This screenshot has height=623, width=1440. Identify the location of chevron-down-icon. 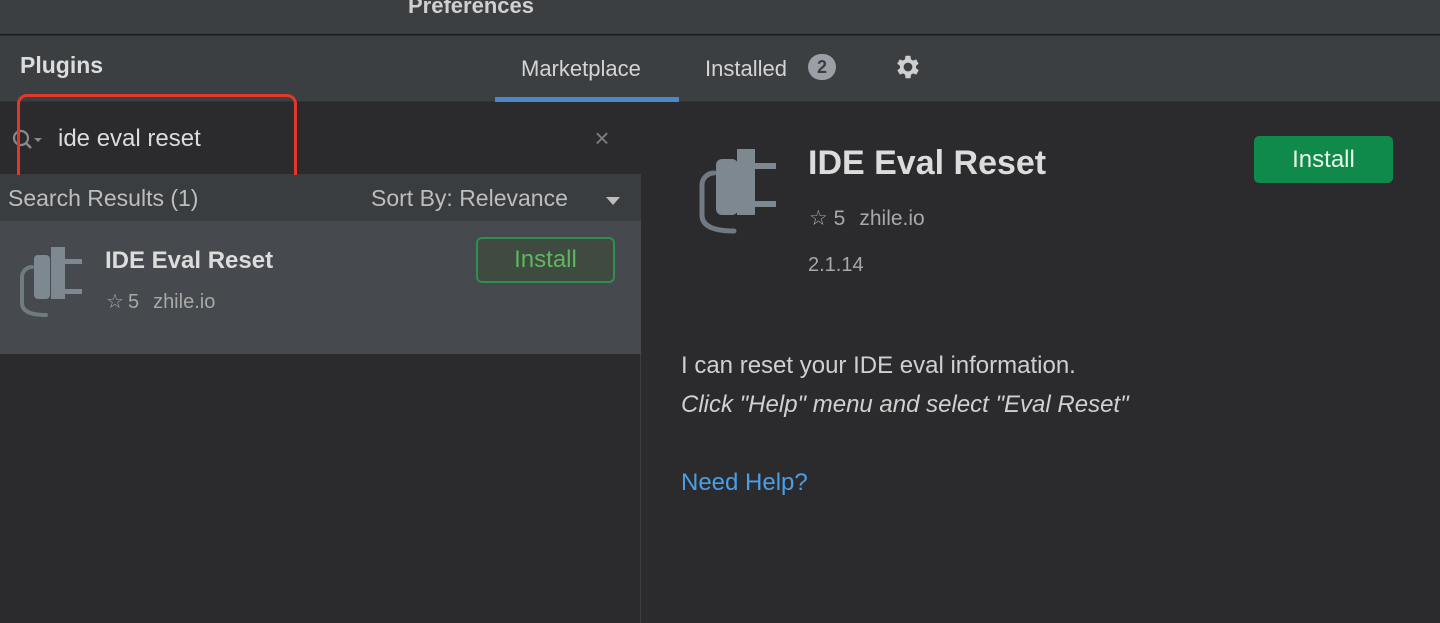
(613, 201).